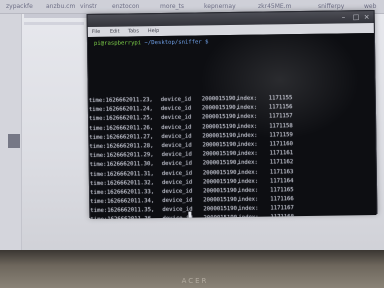  Describe the element at coordinates (281, 171) in the screenshot. I see `terminal-field: 1171163` at that location.